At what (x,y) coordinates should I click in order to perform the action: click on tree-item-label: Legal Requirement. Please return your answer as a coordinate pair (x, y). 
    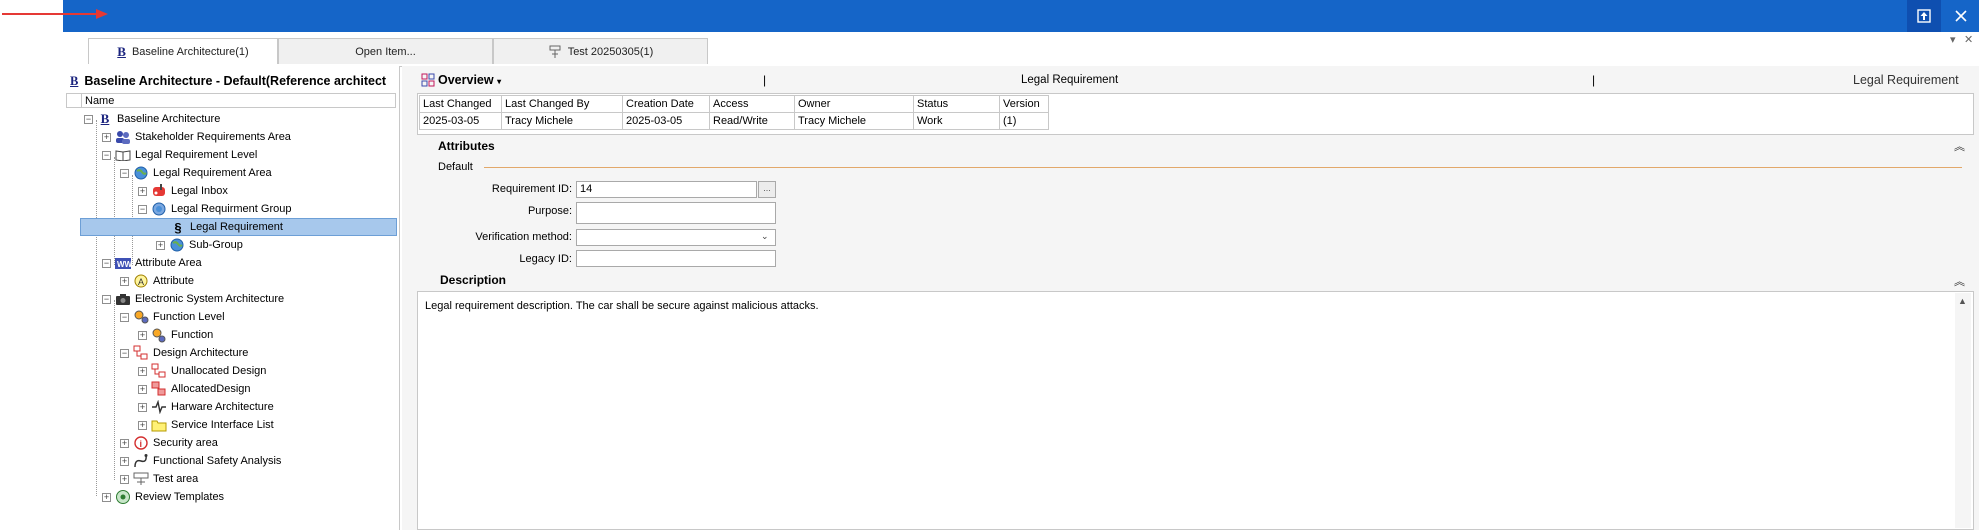
    Looking at the image, I should click on (236, 227).